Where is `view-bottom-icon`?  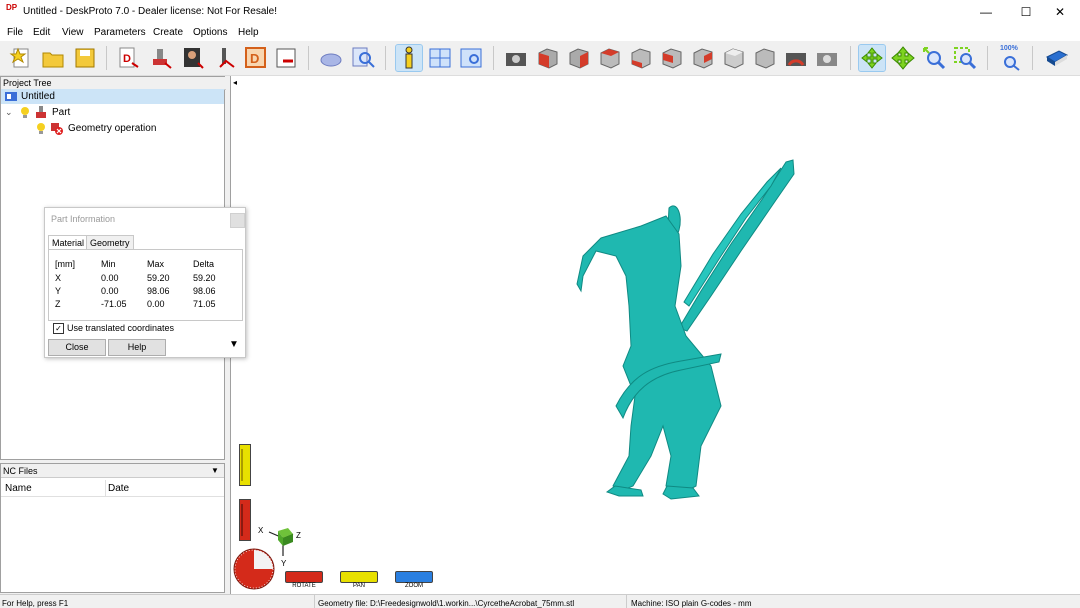 view-bottom-icon is located at coordinates (703, 58).